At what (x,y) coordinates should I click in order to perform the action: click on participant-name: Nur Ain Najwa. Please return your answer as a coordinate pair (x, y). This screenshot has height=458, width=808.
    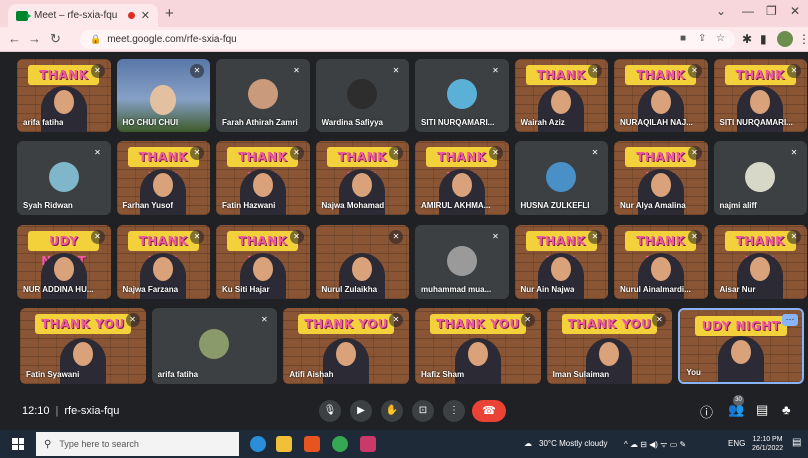
    Looking at the image, I should click on (547, 289).